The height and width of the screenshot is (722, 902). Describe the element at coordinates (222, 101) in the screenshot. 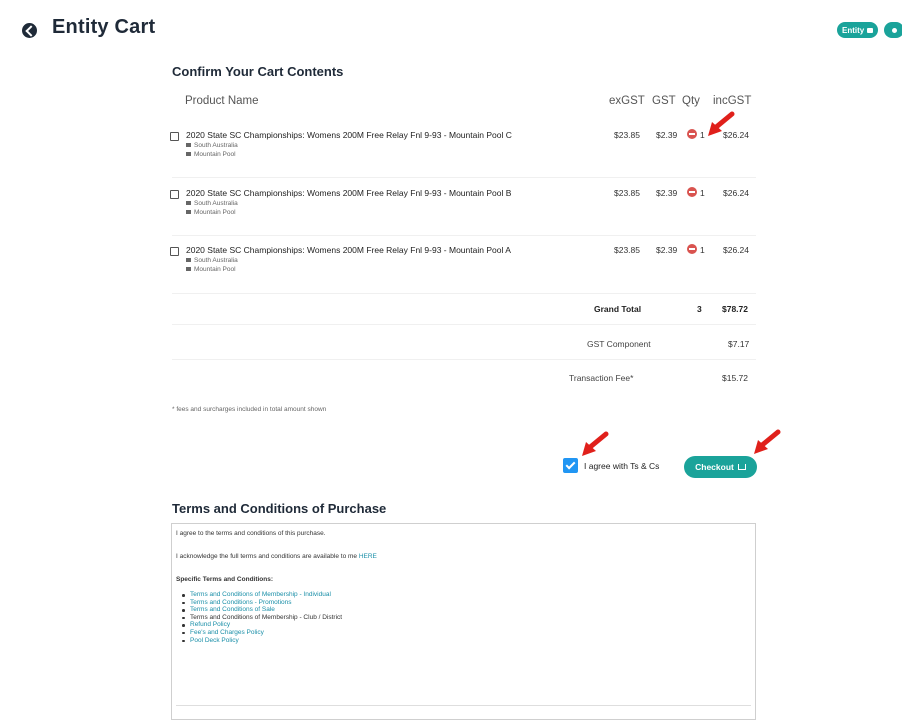

I see `col-product-name: Product Name` at that location.